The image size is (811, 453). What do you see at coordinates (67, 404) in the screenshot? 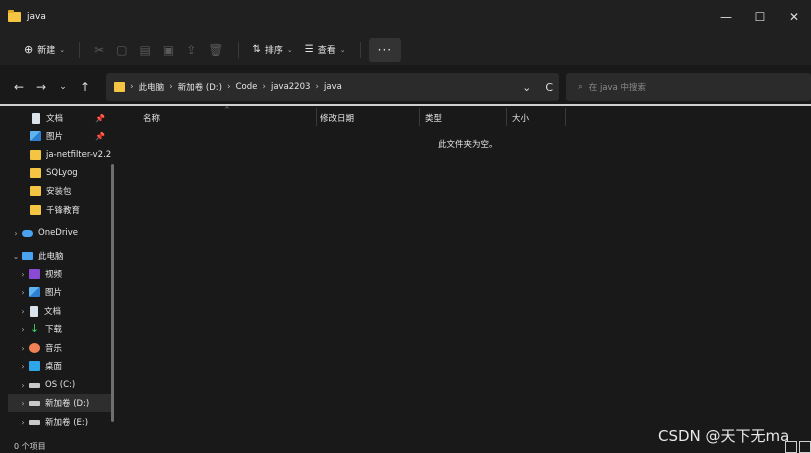
I see `sidebar-item-label: 新加卷 (D:)` at bounding box center [67, 404].